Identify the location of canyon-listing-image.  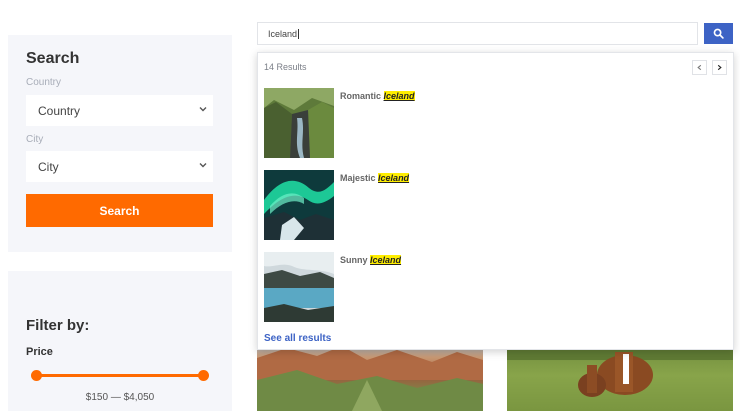
(370, 375).